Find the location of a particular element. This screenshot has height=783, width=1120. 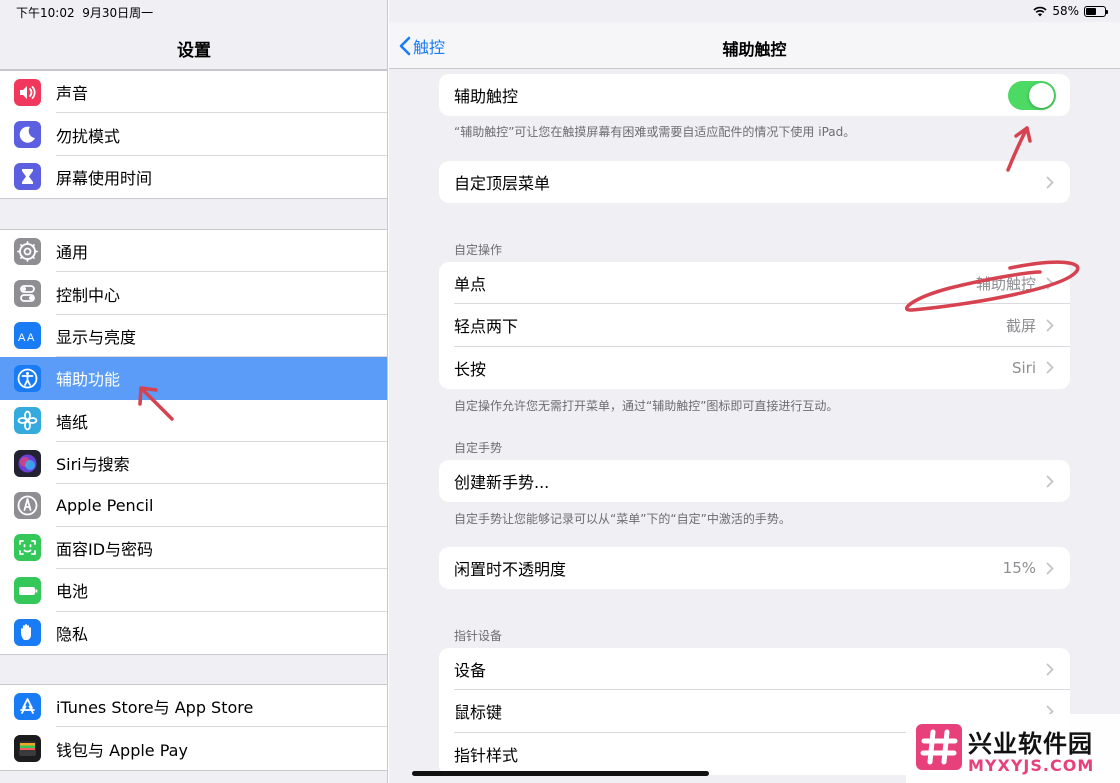

status-time: 下午10:02 9月30日周一 is located at coordinates (85, 13).